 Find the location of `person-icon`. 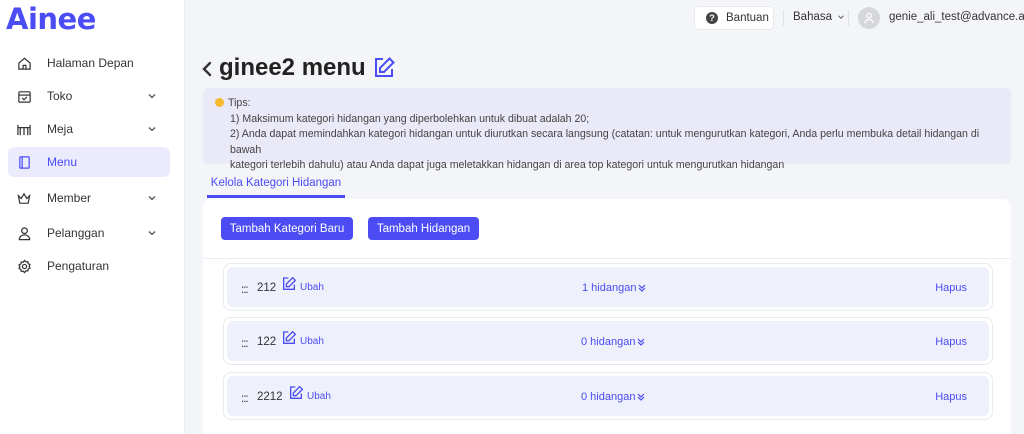

person-icon is located at coordinates (24, 233).